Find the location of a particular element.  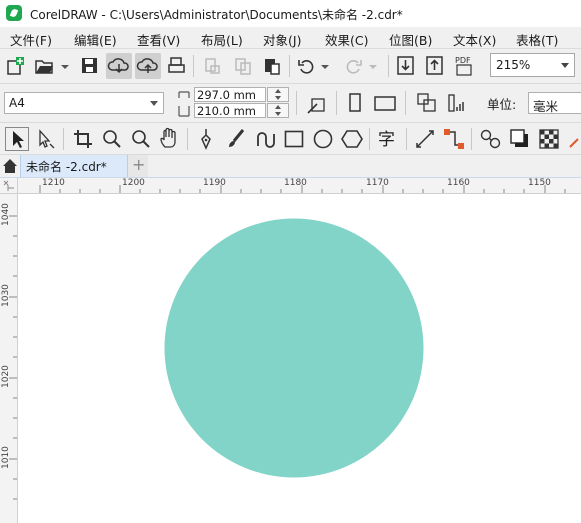

paste-icon is located at coordinates (272, 66).